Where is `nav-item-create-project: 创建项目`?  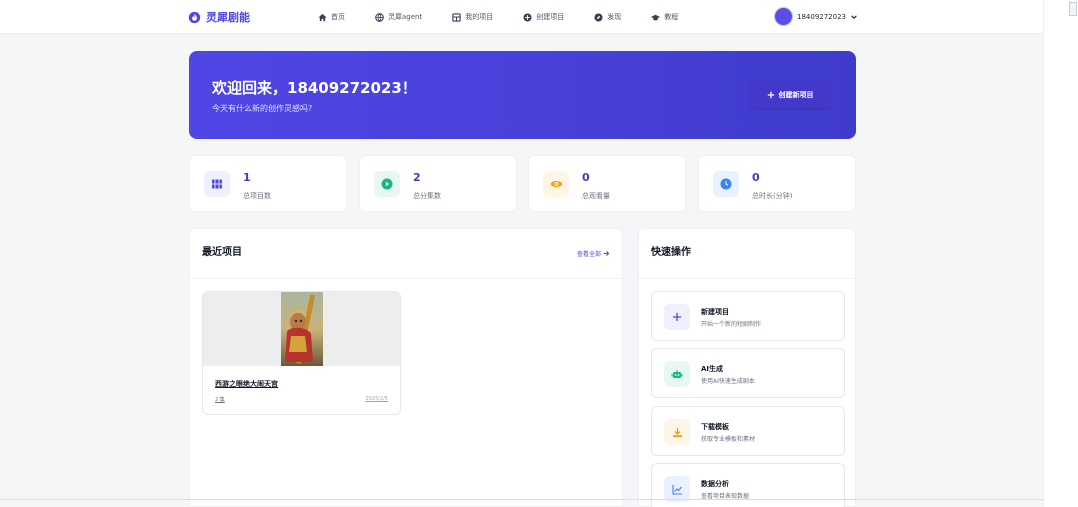
nav-item-create-project: 创建项目 is located at coordinates (543, 17).